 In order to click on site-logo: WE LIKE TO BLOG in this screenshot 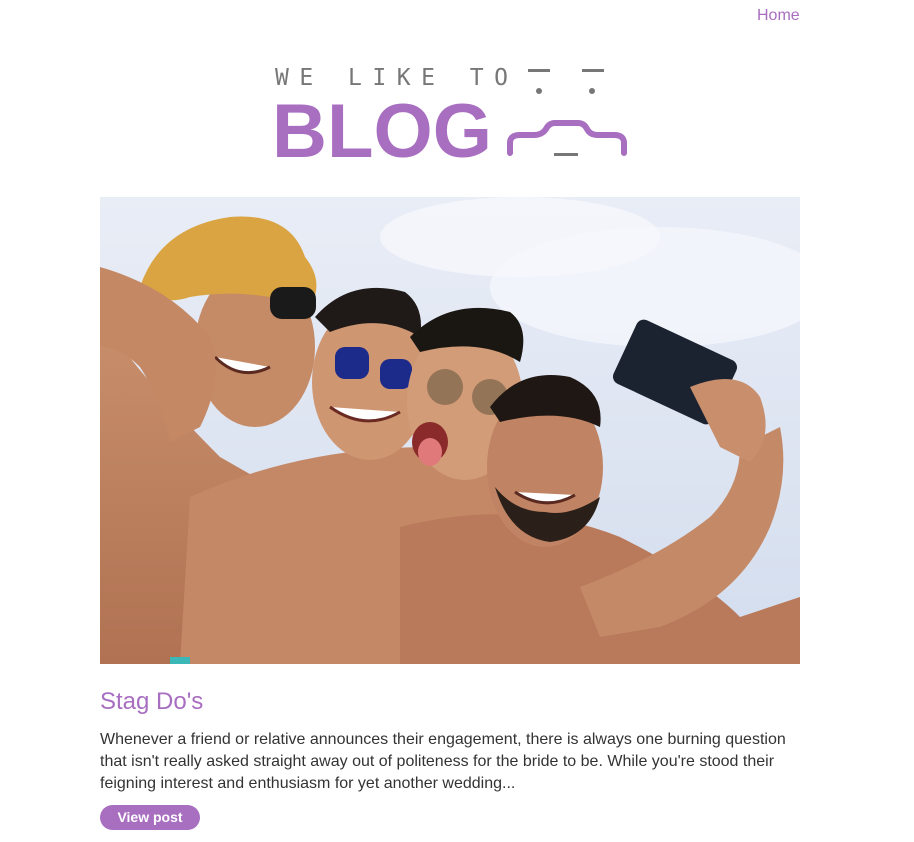, I will do `click(452, 113)`.